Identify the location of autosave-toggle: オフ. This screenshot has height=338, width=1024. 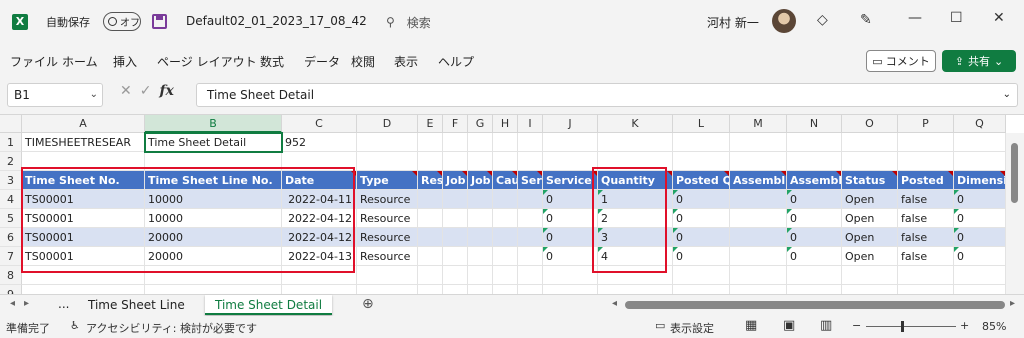
(122, 21).